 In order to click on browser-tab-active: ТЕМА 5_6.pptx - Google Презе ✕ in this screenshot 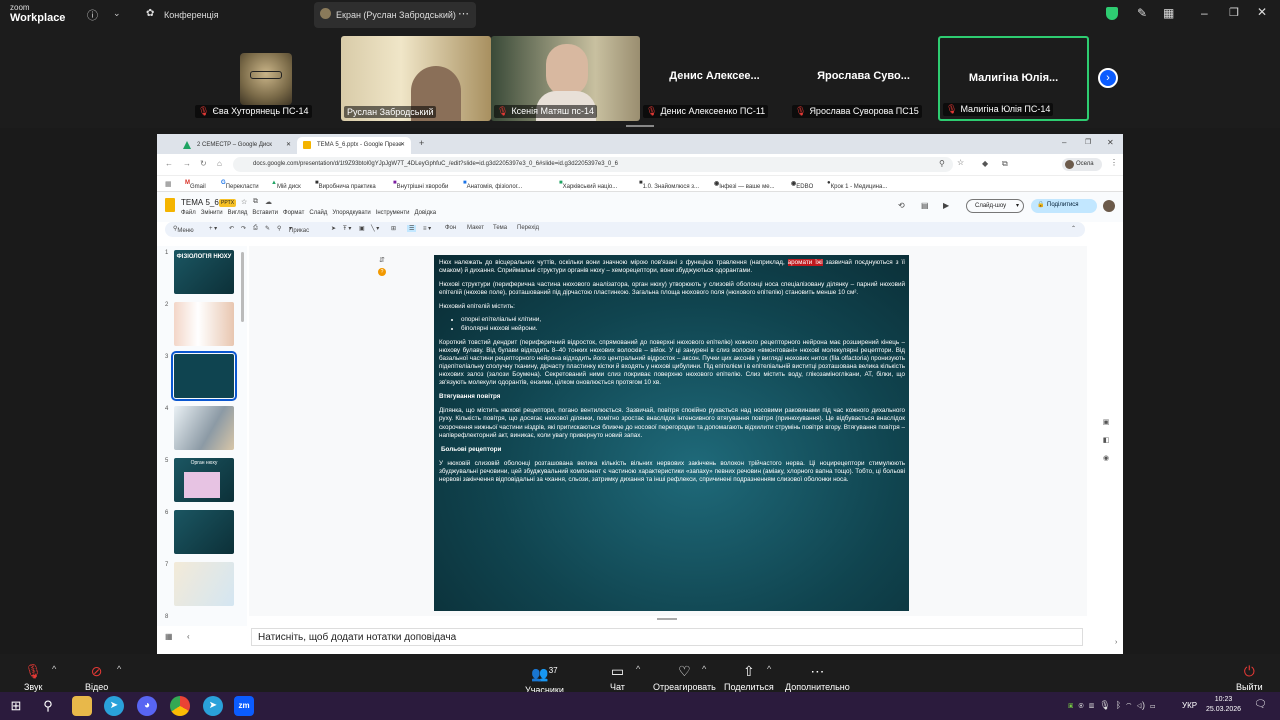, I will do `click(354, 145)`.